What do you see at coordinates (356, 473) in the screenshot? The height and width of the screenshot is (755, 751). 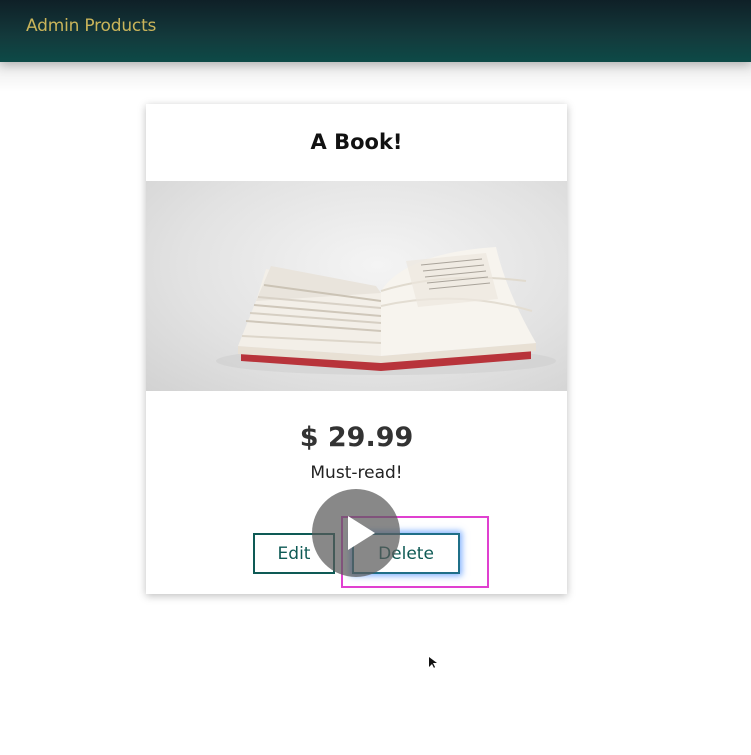 I see `product-description: Must-read!` at bounding box center [356, 473].